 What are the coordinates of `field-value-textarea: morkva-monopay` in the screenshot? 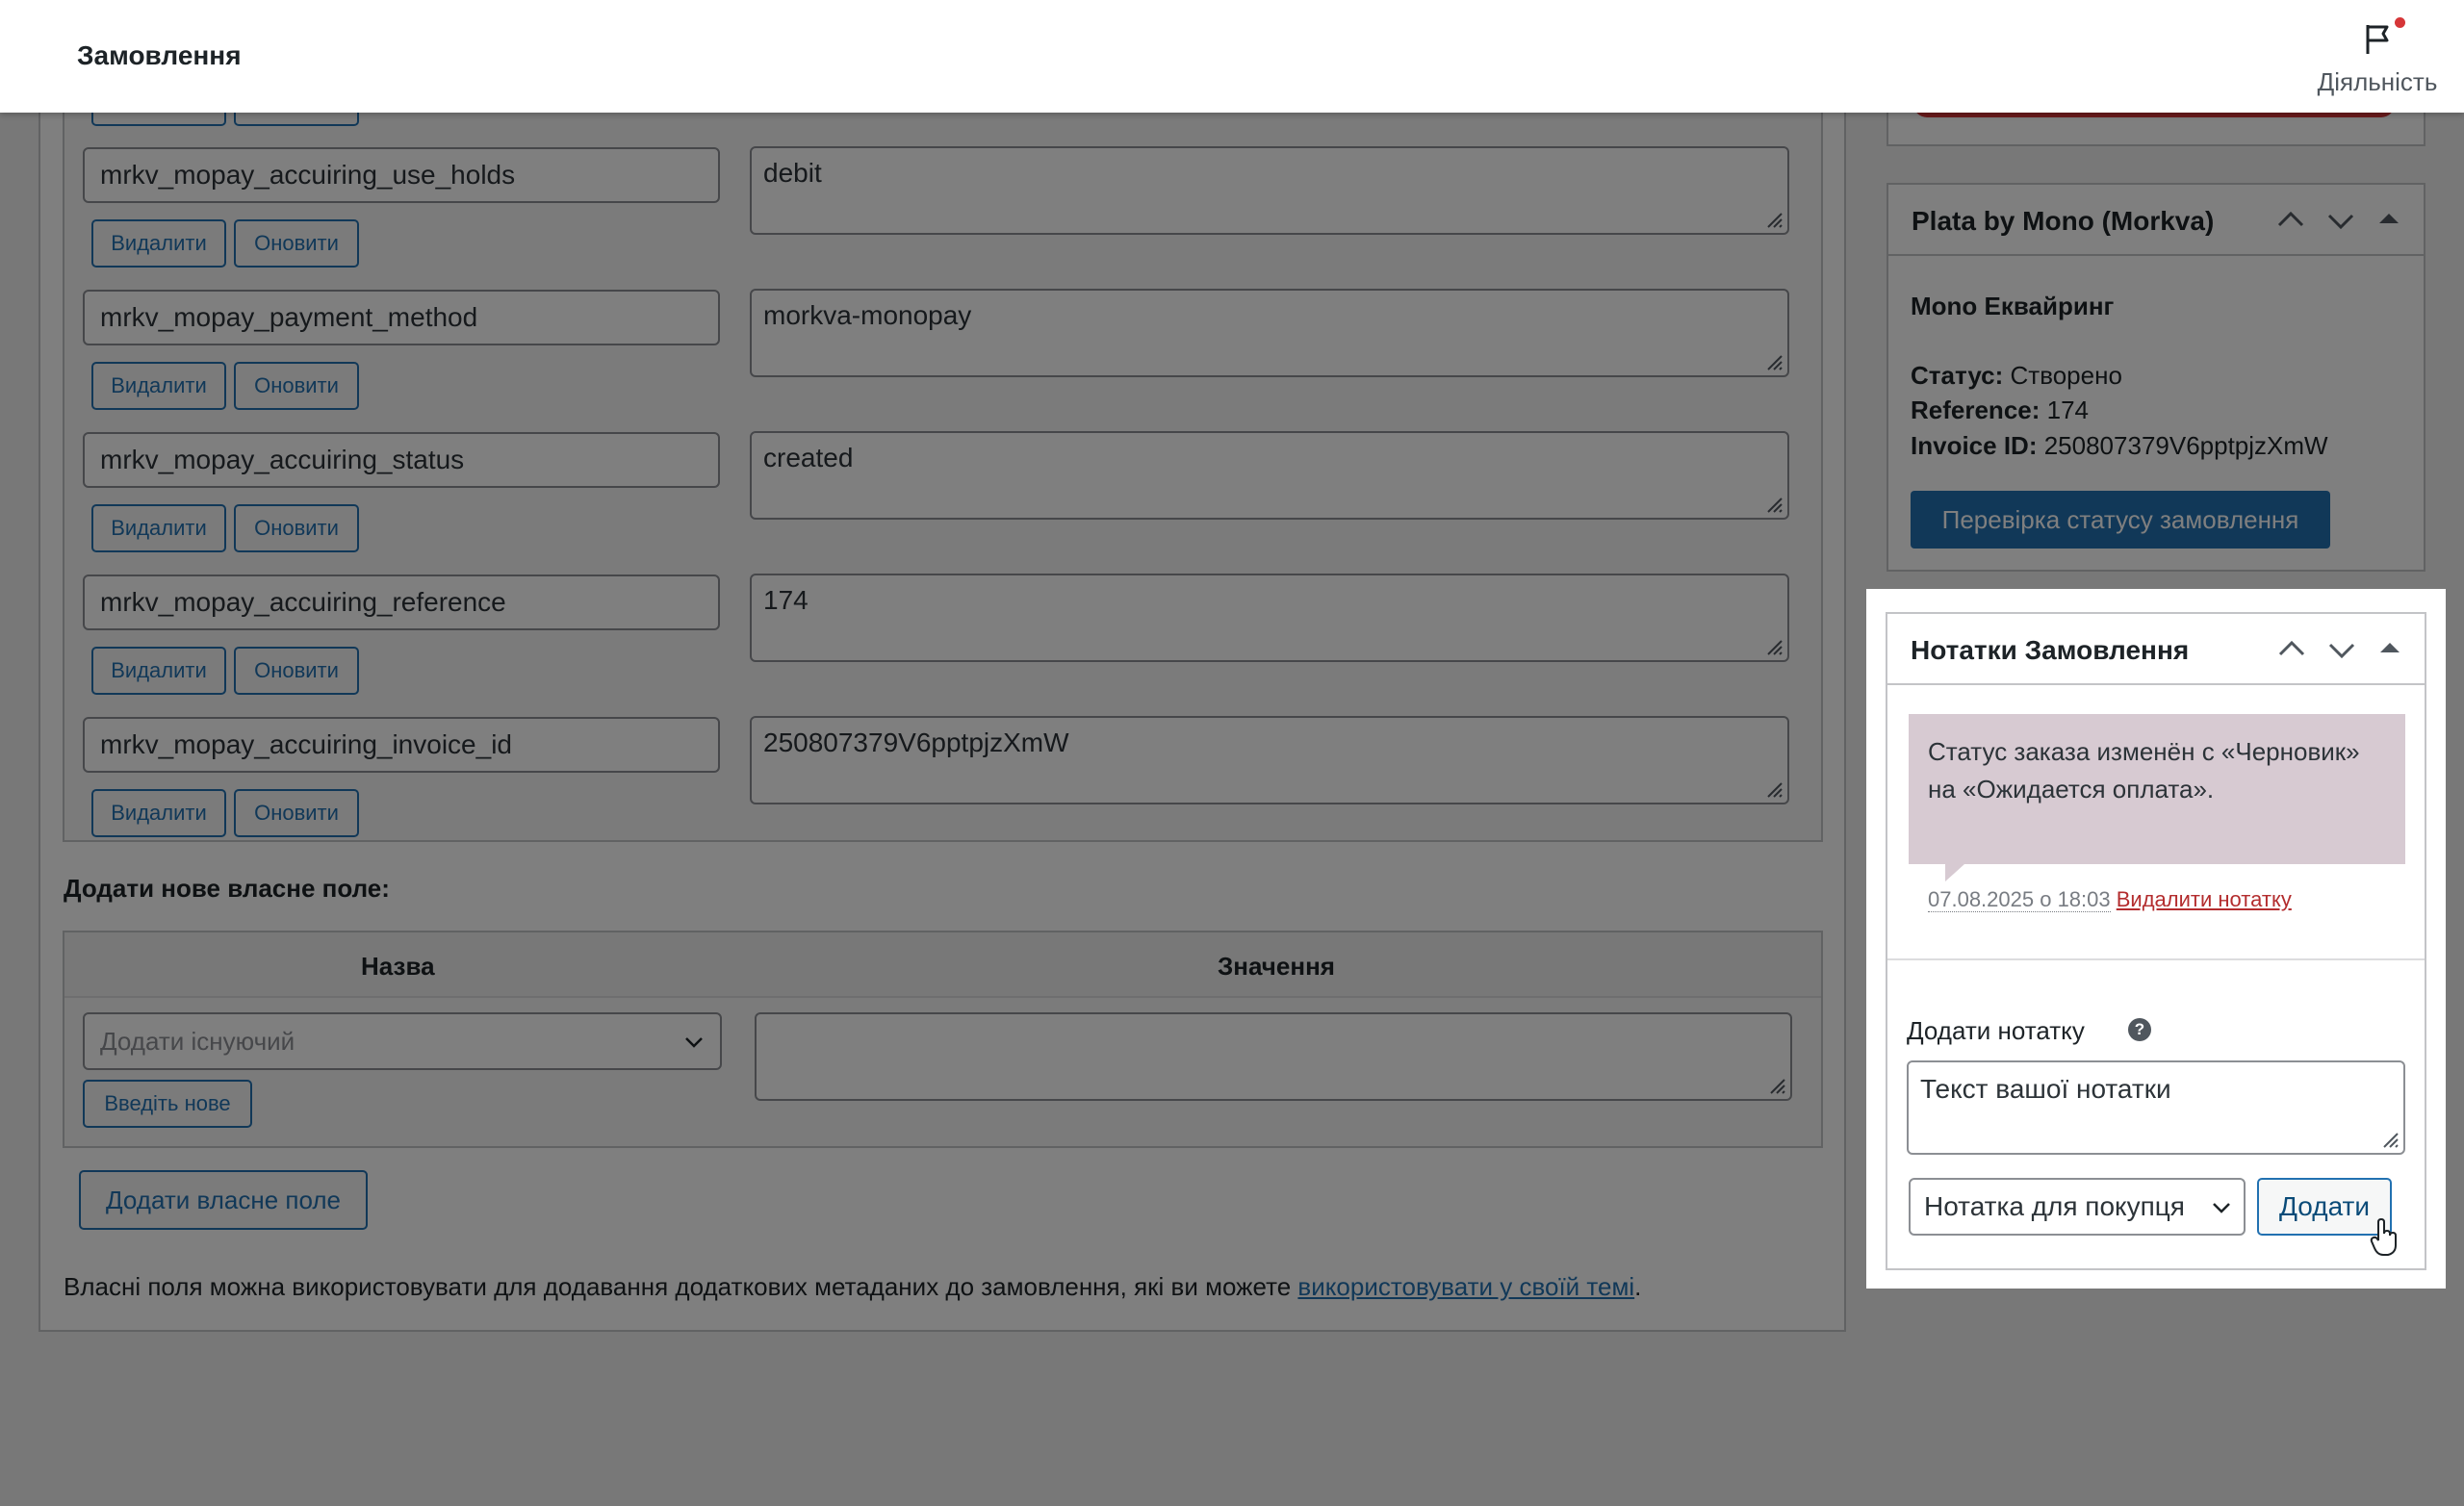 It's located at (1269, 333).